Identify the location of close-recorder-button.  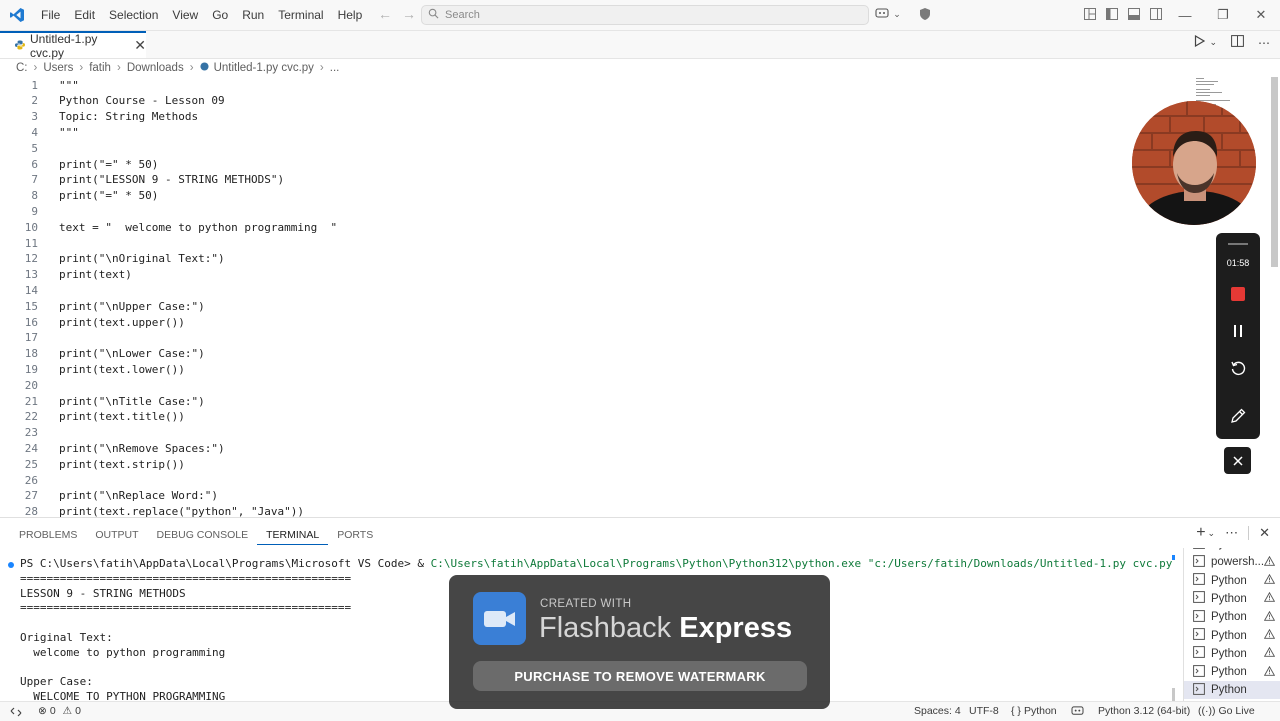
(1237, 460).